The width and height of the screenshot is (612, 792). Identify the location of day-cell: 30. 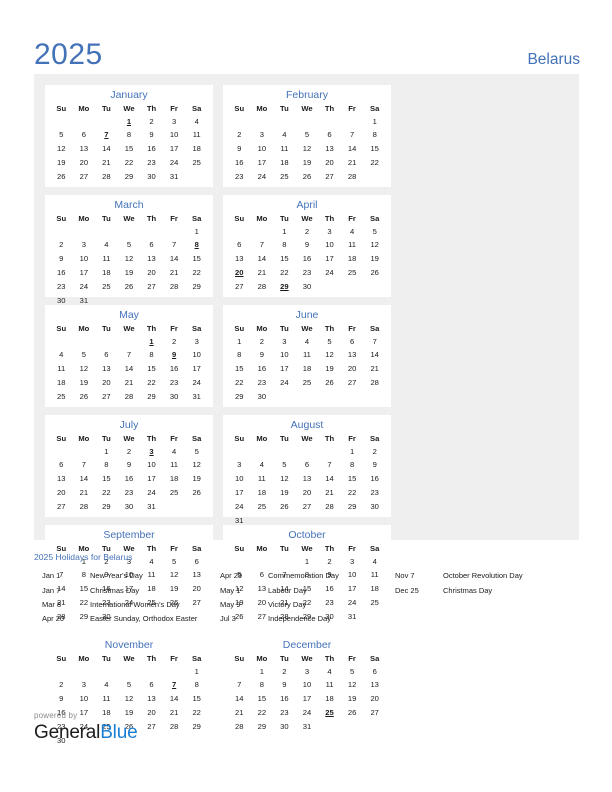
(174, 397).